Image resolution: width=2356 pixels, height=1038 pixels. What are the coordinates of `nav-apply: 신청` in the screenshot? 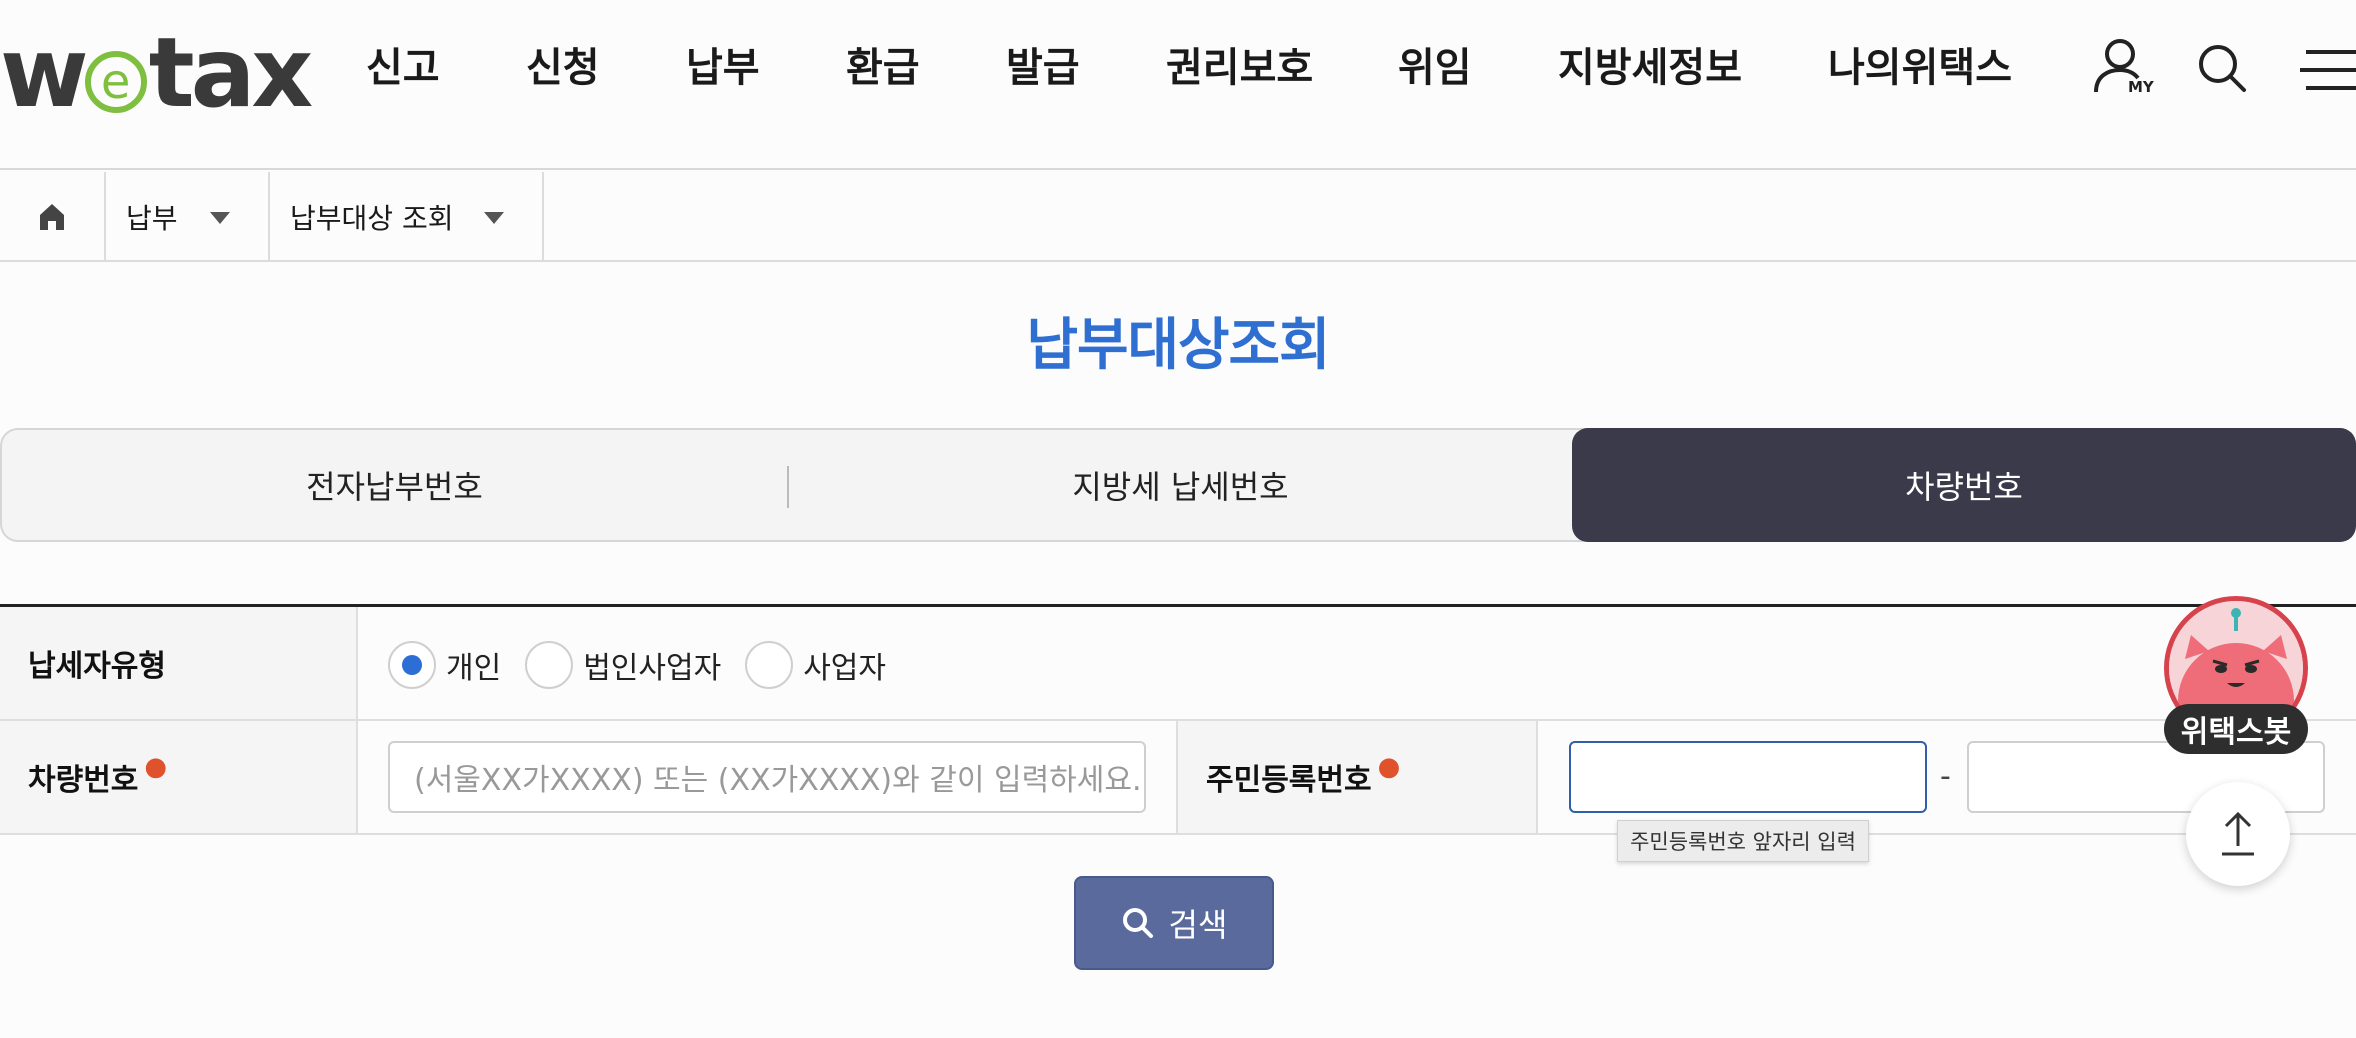 It's located at (563, 68).